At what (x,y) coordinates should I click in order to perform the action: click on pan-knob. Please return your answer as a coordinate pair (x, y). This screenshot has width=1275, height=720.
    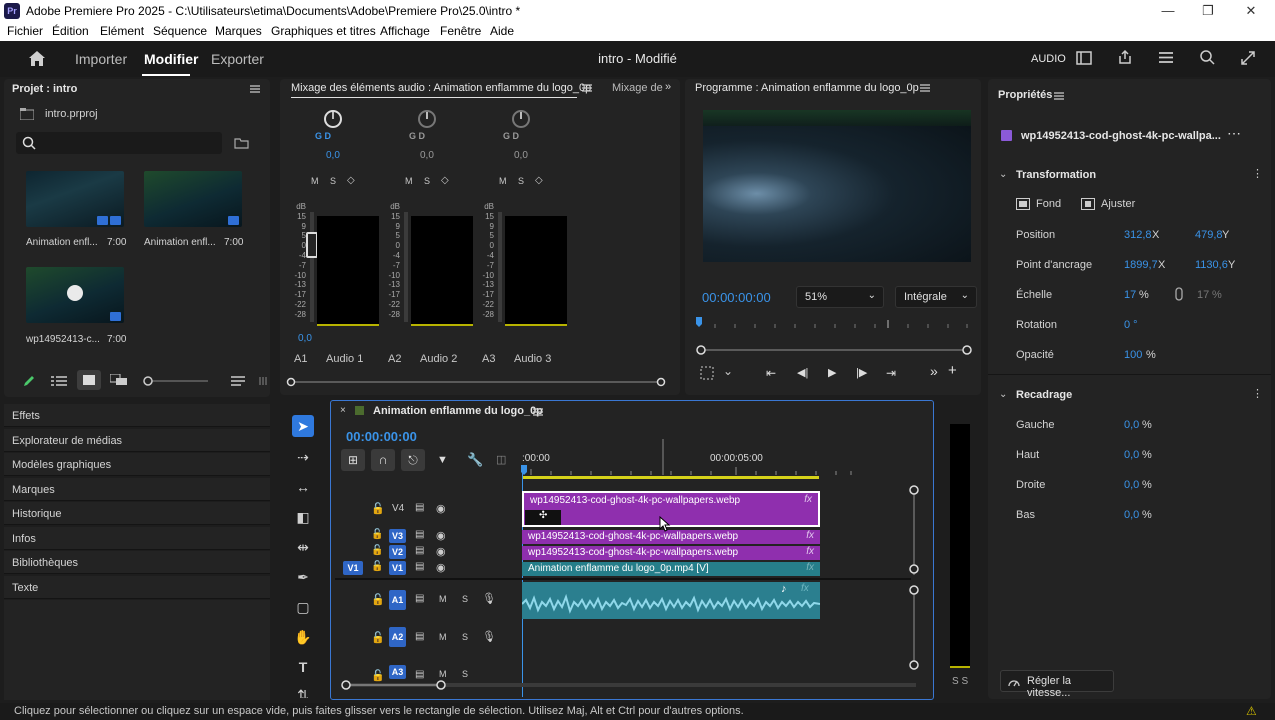
    Looking at the image, I should click on (427, 119).